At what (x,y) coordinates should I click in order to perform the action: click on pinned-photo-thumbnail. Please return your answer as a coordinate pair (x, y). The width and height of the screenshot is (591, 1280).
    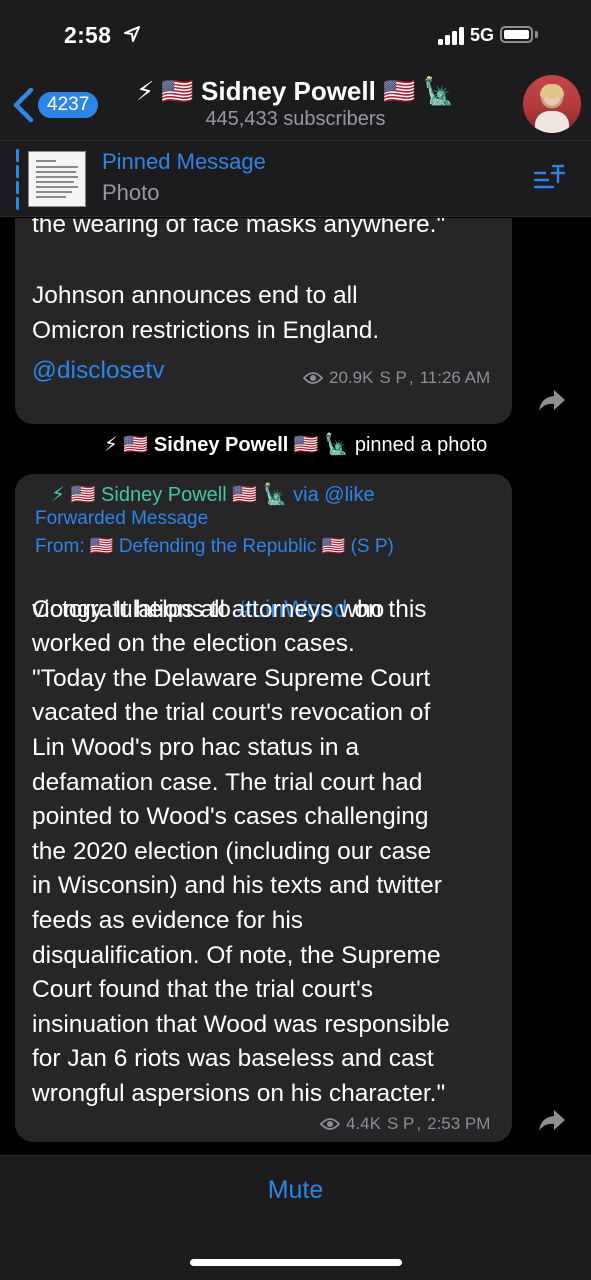
    Looking at the image, I should click on (57, 179).